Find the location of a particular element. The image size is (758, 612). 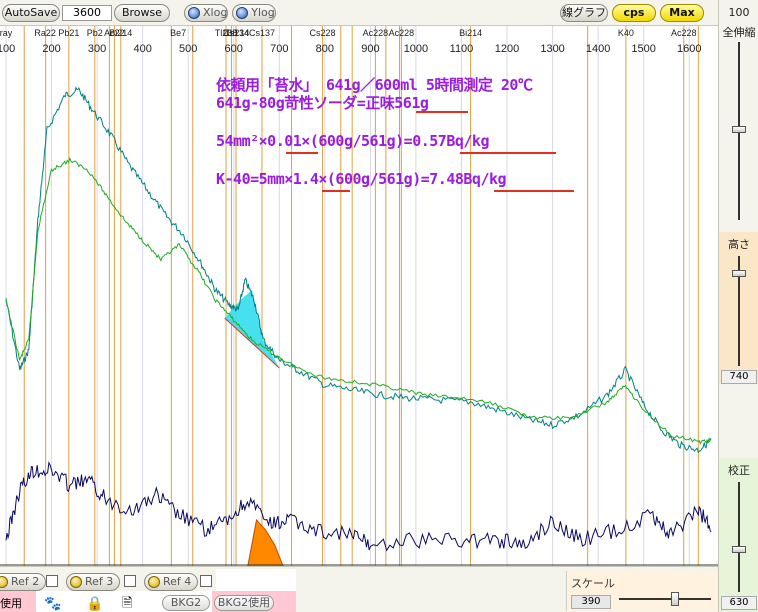

bkg2-use-button: BKG2使用 is located at coordinates (244, 603).